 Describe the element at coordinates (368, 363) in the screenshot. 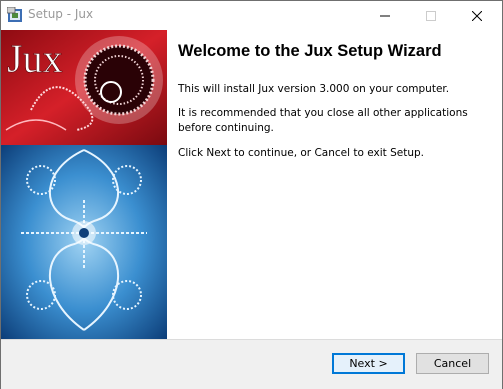

I see `next-button: Next >` at that location.